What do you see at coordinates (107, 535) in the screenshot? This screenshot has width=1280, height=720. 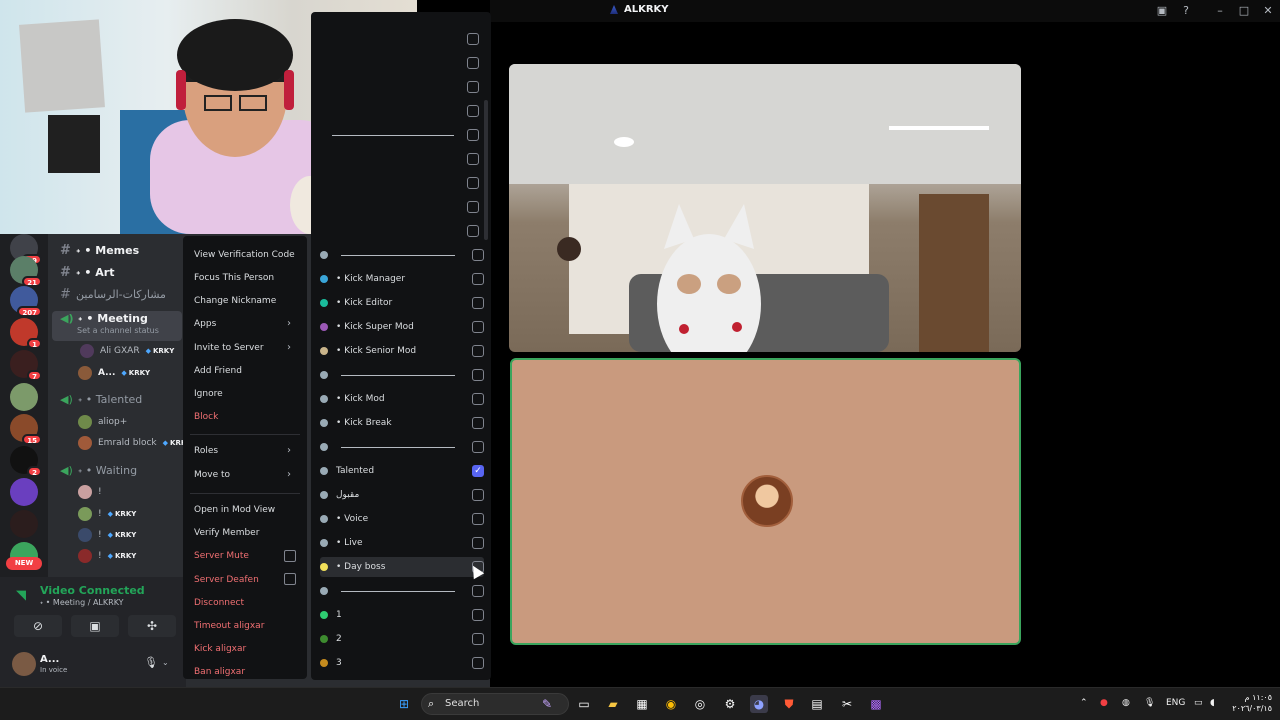 I see `voice-member: ! ◆ KRKY` at bounding box center [107, 535].